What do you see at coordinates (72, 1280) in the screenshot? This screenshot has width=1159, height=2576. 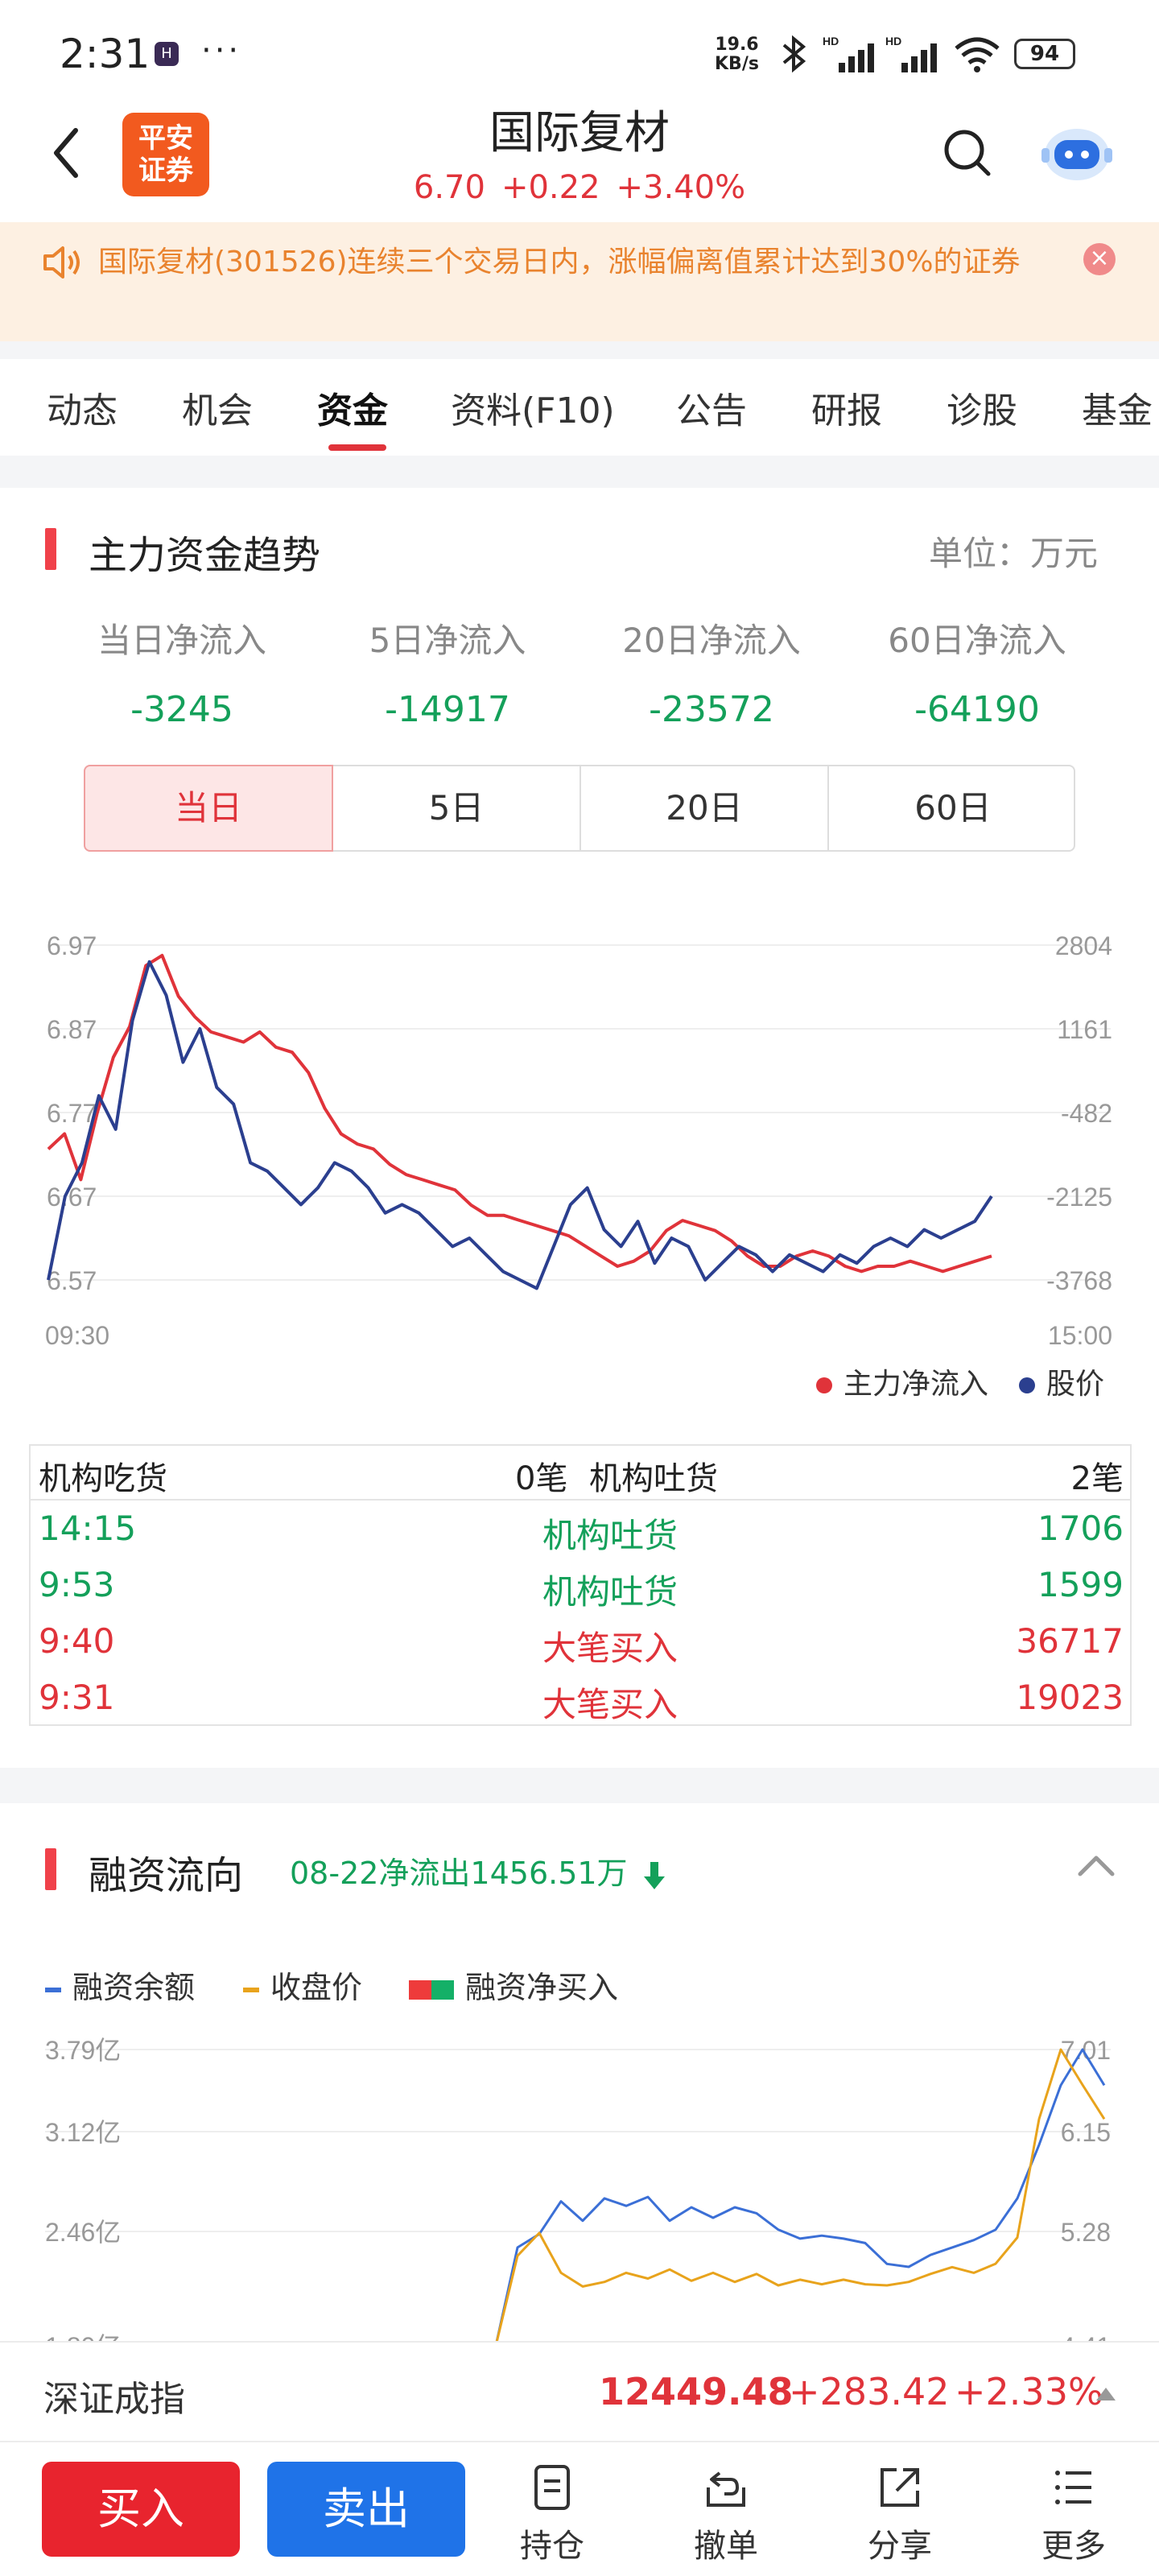 I see `y-left-tick-label: 6.57` at bounding box center [72, 1280].